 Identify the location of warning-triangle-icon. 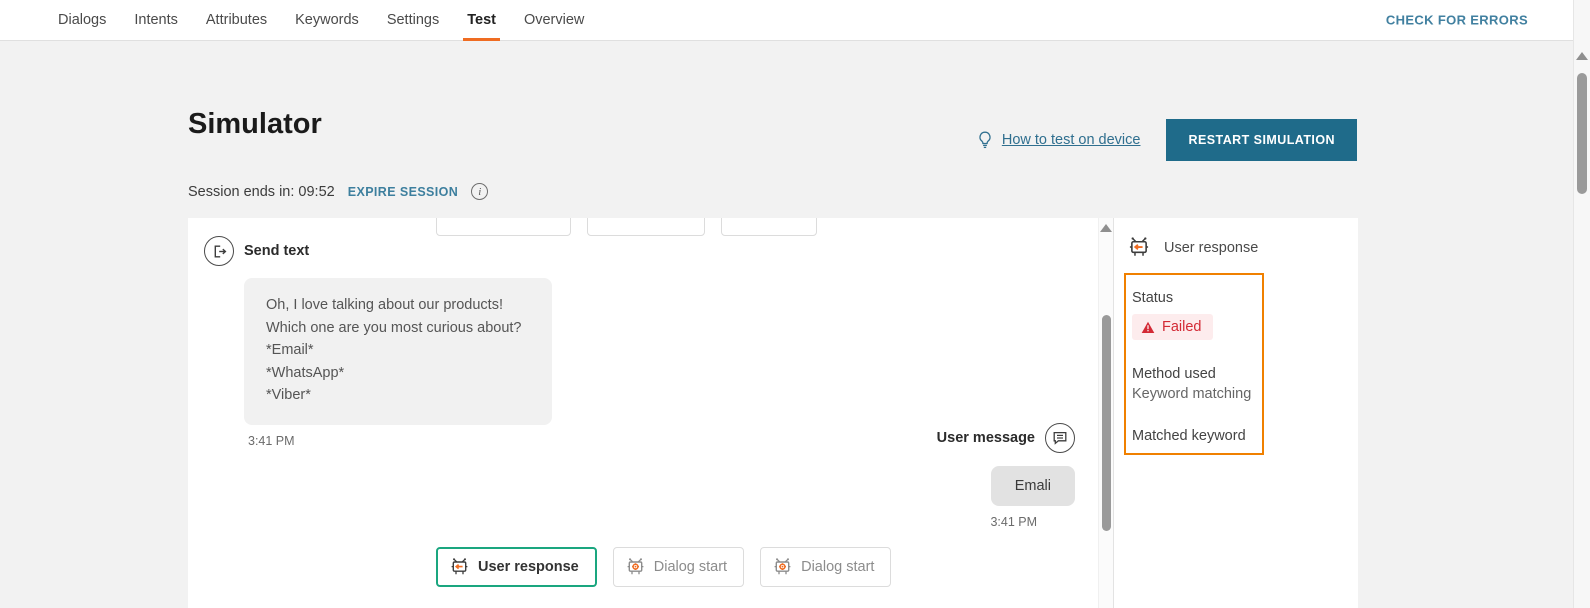
(1148, 327).